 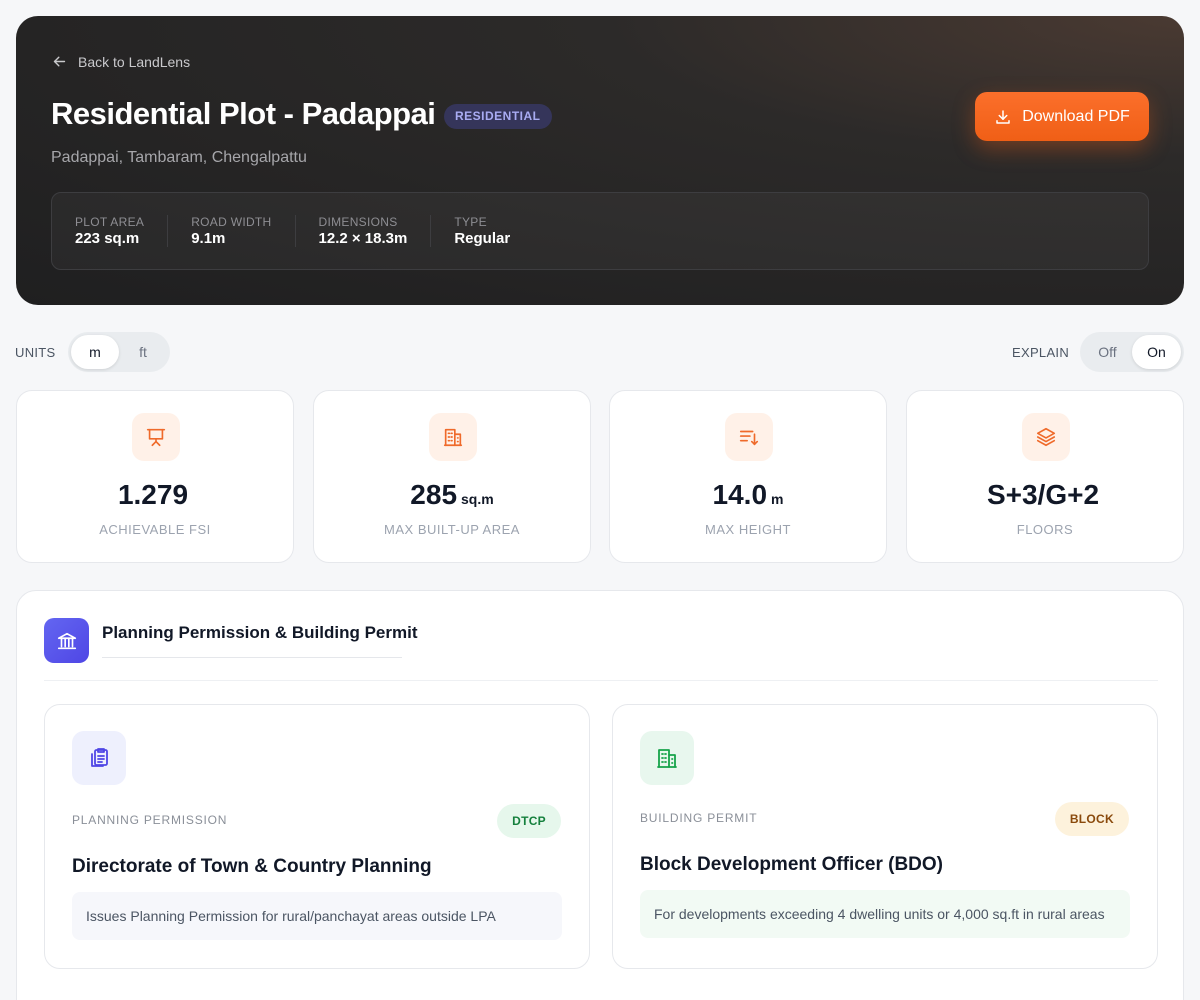 I want to click on height-sort-icon, so click(x=749, y=438).